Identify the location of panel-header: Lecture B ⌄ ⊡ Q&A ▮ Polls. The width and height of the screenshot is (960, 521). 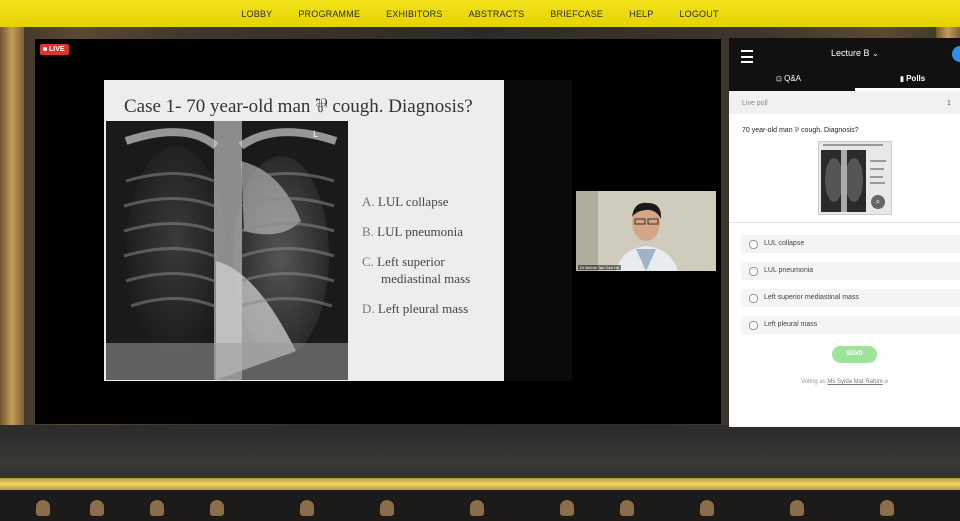
(844, 64).